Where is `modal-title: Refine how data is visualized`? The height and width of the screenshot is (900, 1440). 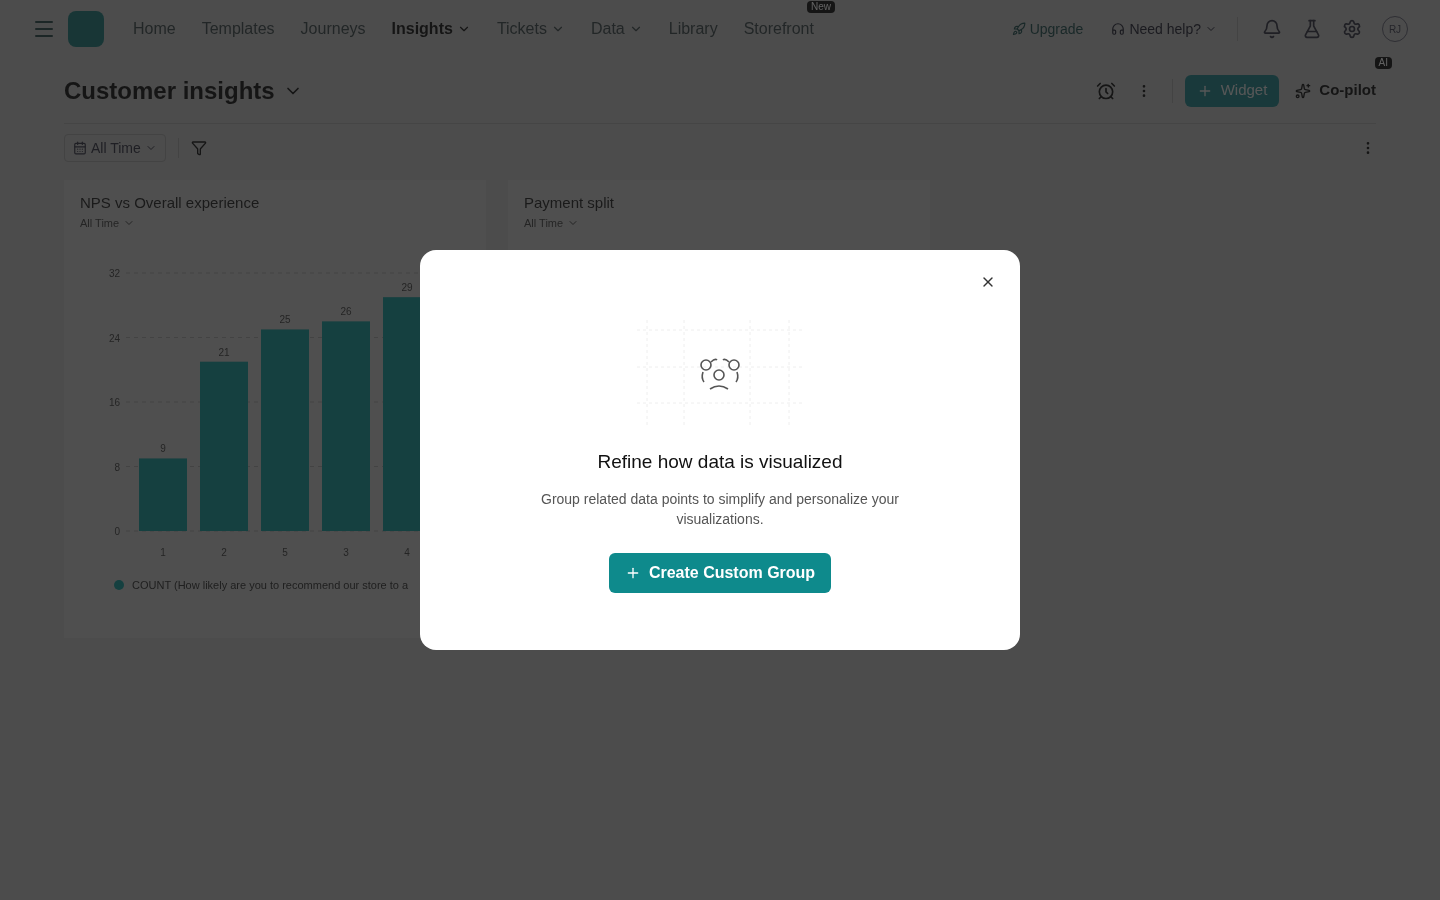 modal-title: Refine how data is visualized is located at coordinates (720, 462).